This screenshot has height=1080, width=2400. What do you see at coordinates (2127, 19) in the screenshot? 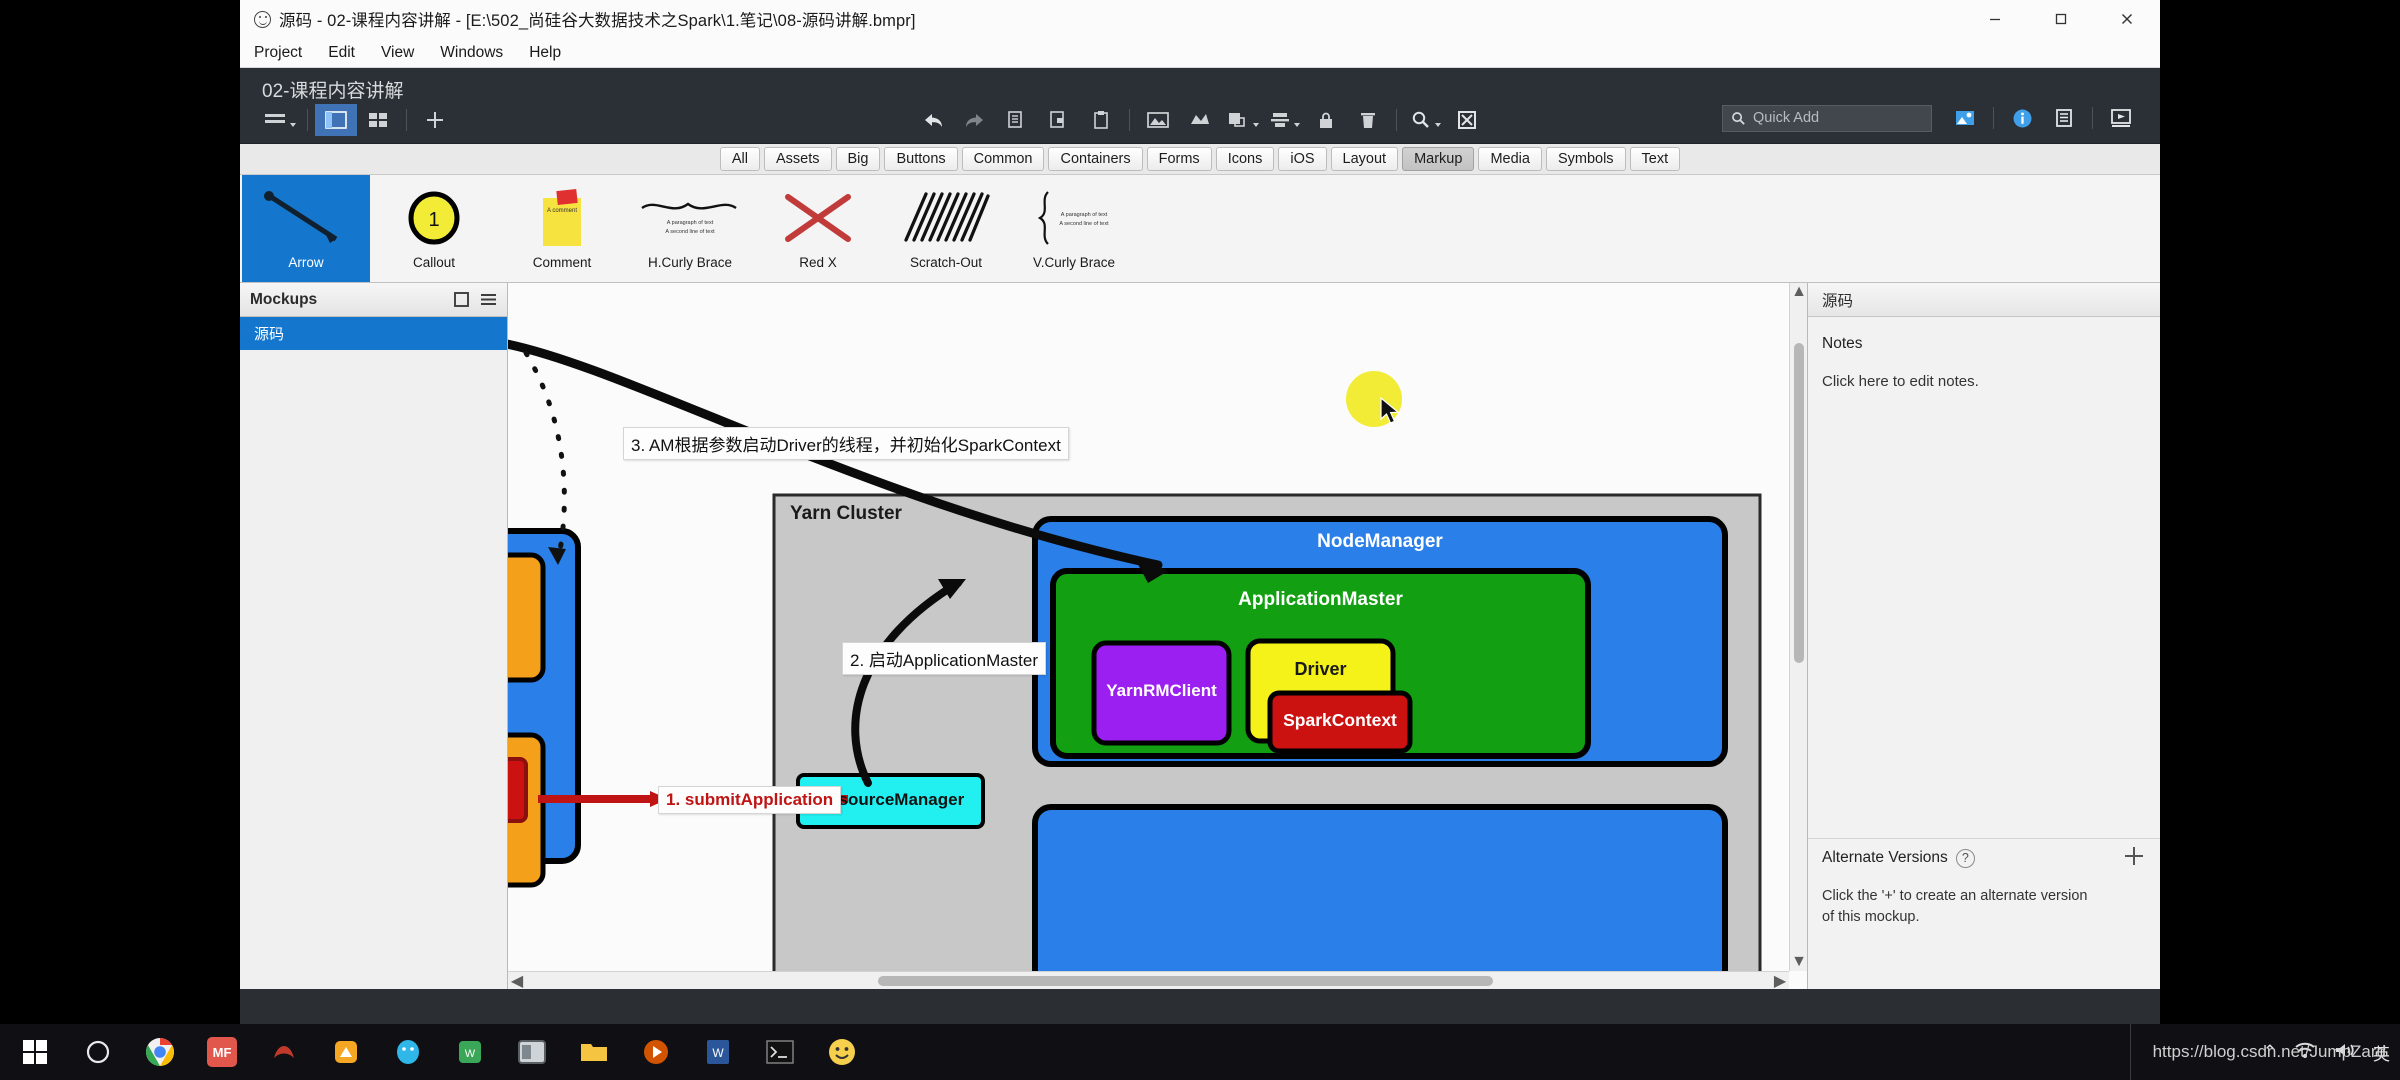
I see `close-button` at bounding box center [2127, 19].